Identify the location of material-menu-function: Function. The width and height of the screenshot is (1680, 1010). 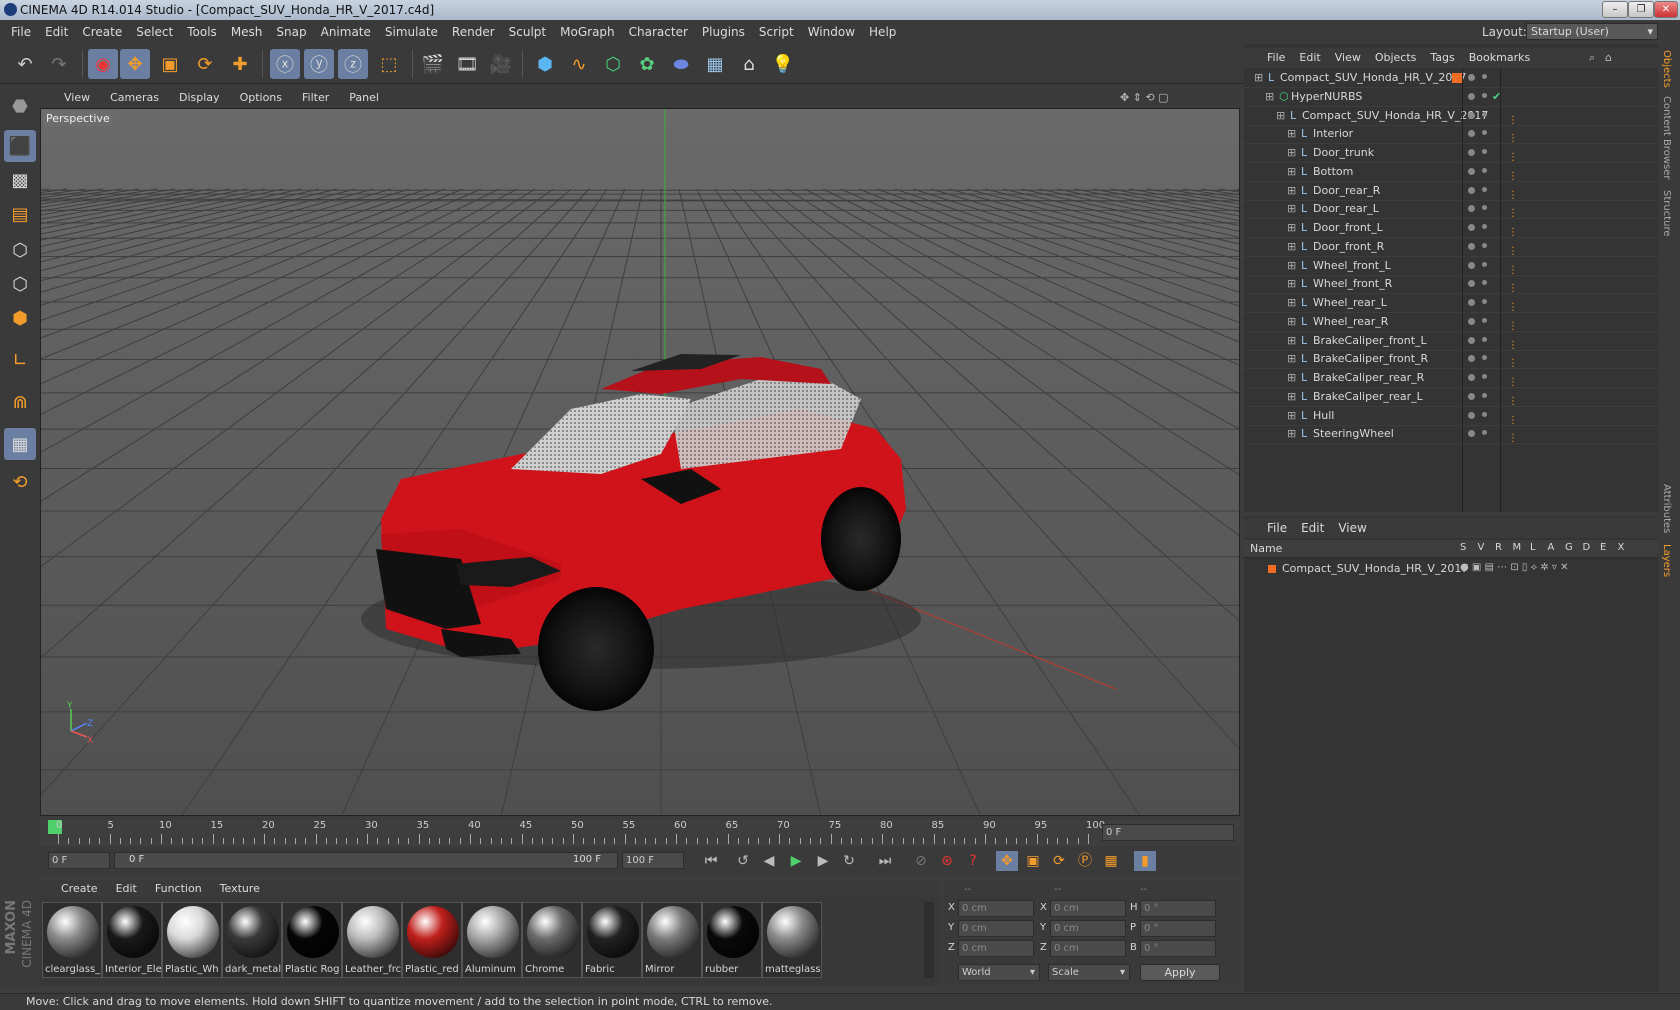
(178, 888).